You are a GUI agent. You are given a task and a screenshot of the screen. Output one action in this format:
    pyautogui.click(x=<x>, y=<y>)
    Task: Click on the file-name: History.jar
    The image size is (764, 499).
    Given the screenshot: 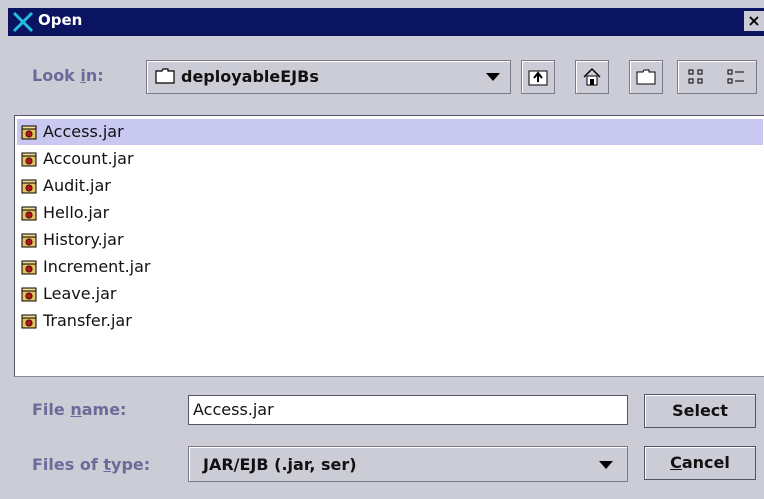 What is the action you would take?
    pyautogui.click(x=83, y=239)
    